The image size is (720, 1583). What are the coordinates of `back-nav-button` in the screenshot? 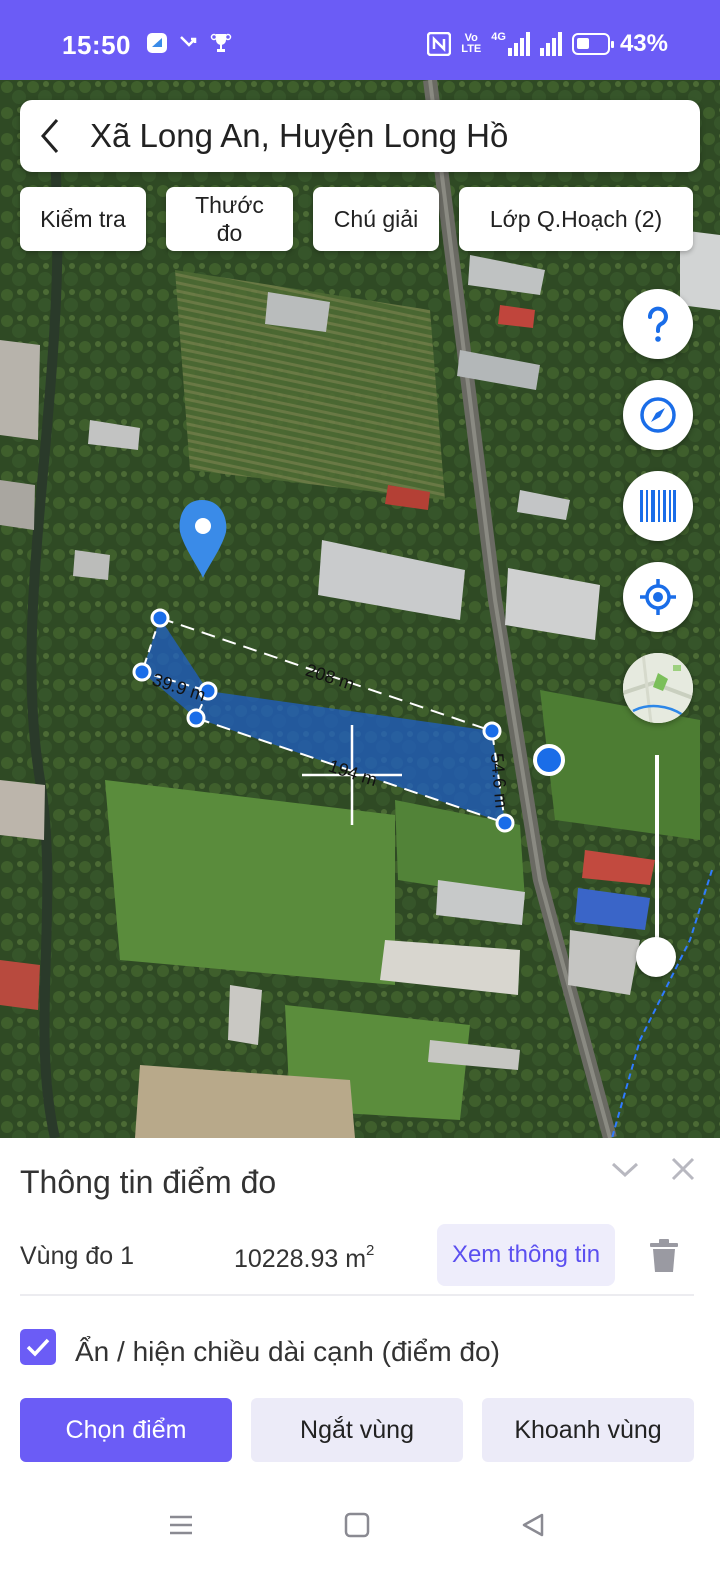 It's located at (533, 1527).